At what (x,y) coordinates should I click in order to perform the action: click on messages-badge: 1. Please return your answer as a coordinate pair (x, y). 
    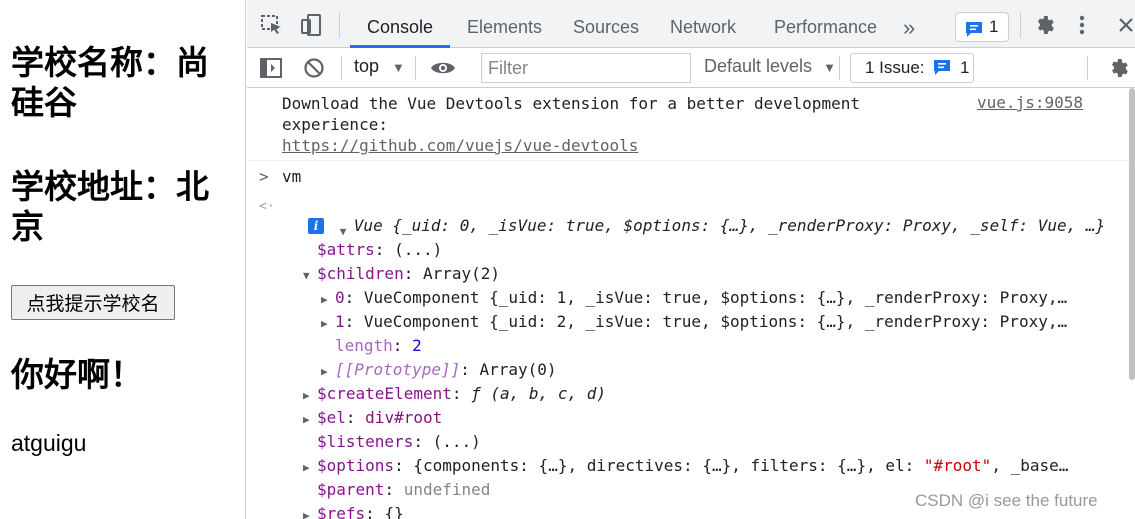
    Looking at the image, I should click on (982, 27).